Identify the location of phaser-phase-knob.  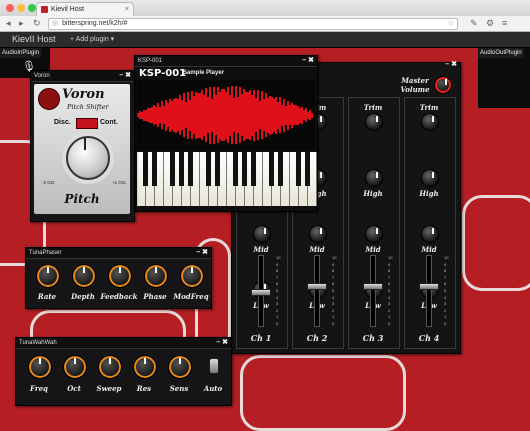
(156, 276).